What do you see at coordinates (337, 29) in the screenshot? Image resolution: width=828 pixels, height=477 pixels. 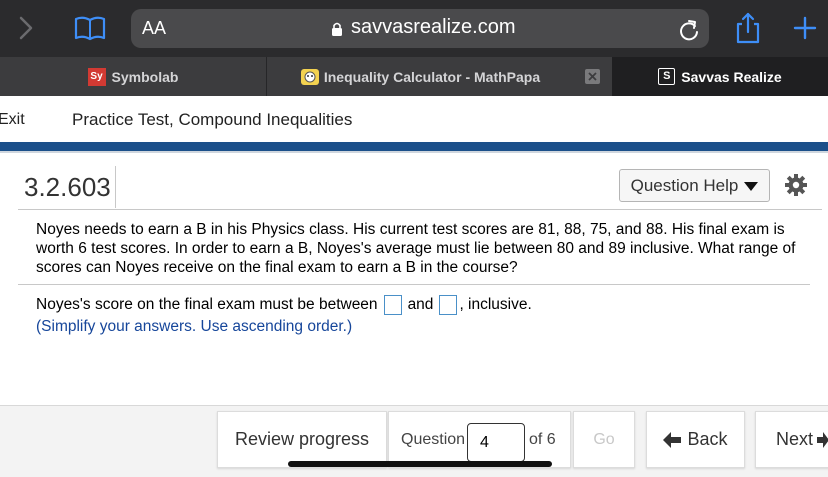 I see `lock-icon` at bounding box center [337, 29].